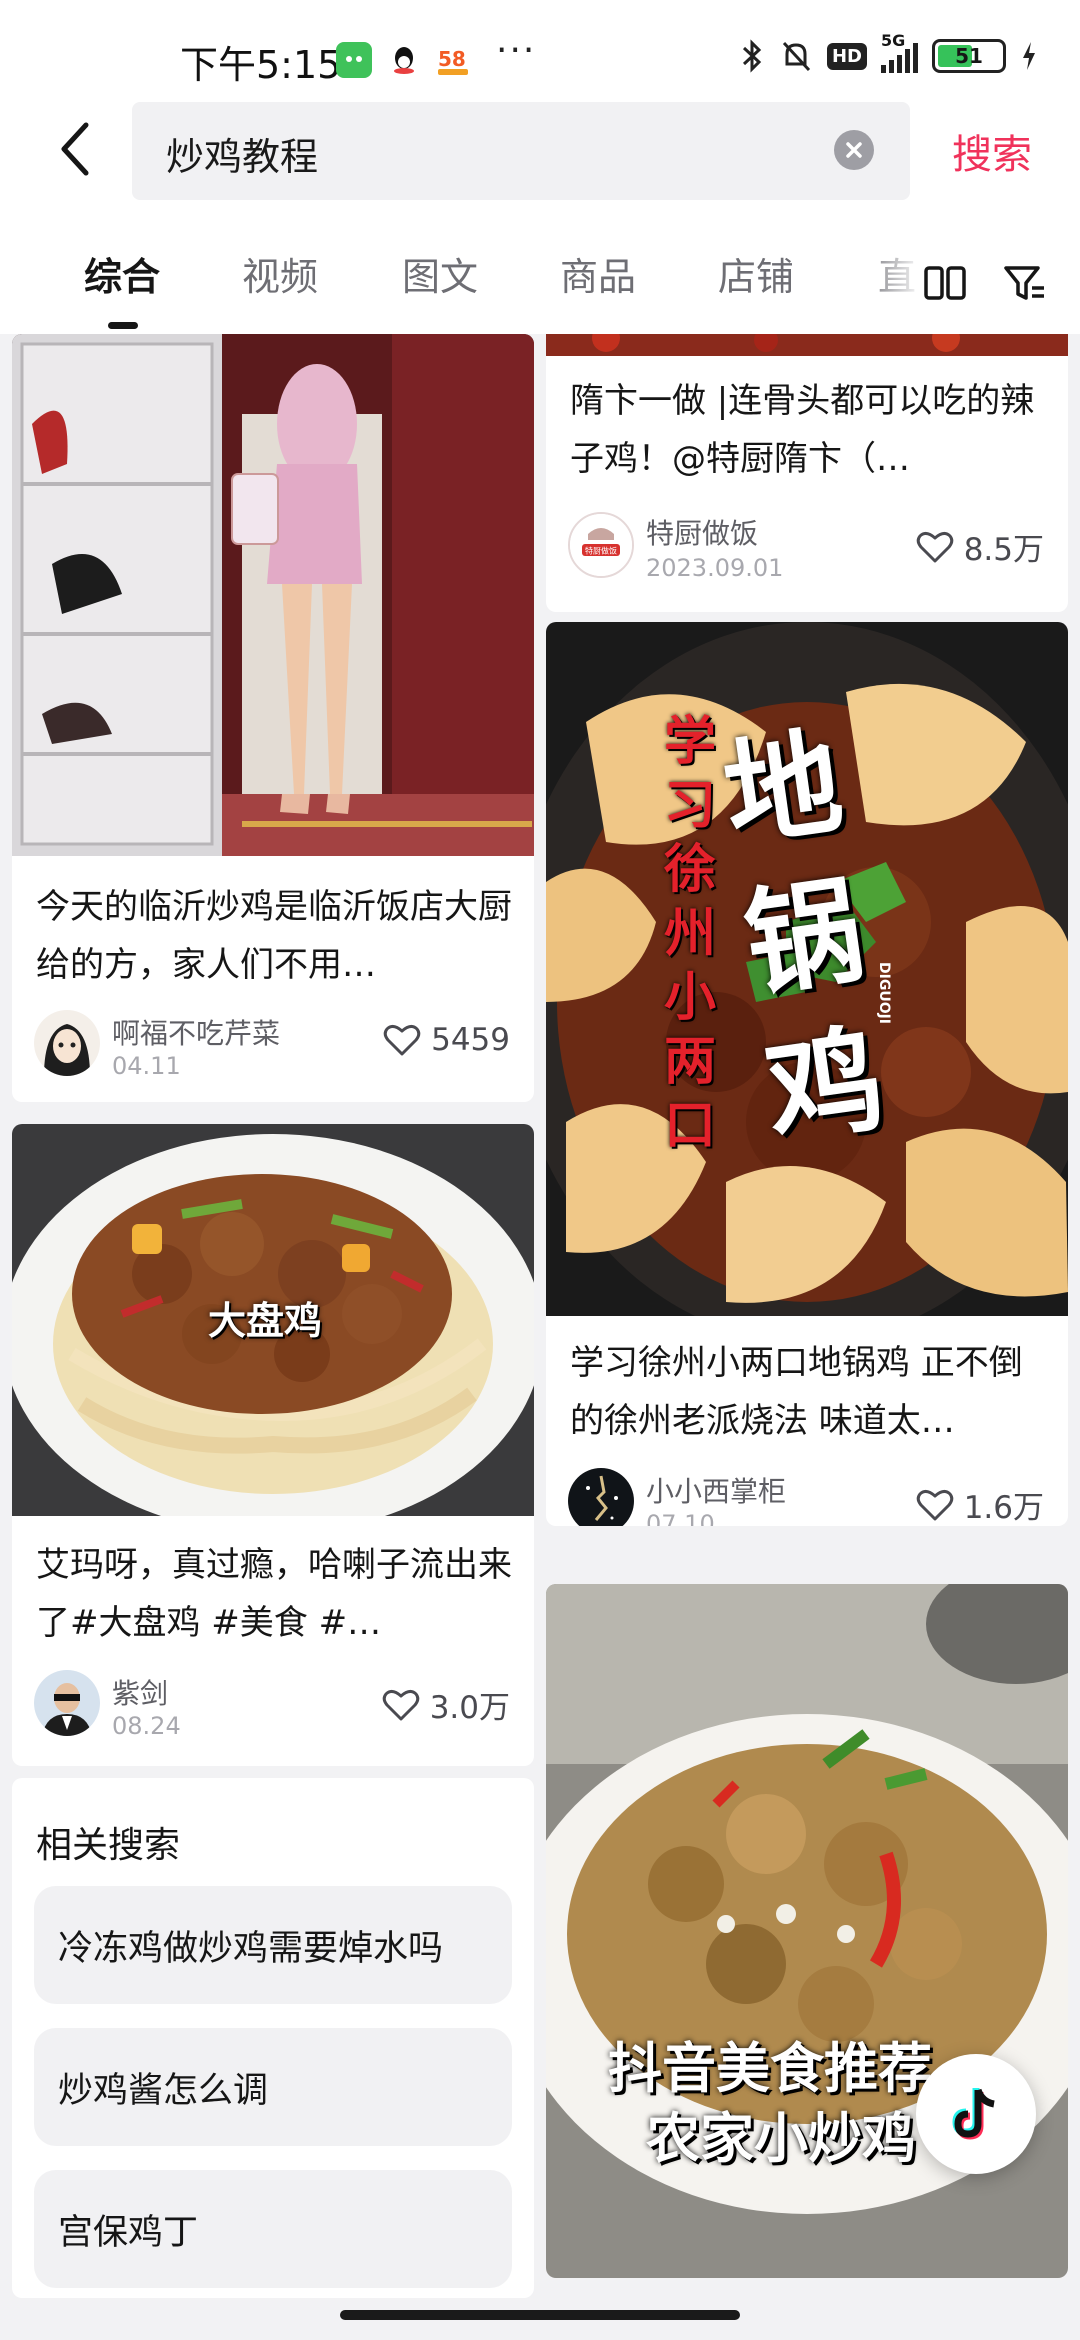  I want to click on signal-indicator: 5G, so click(899, 52).